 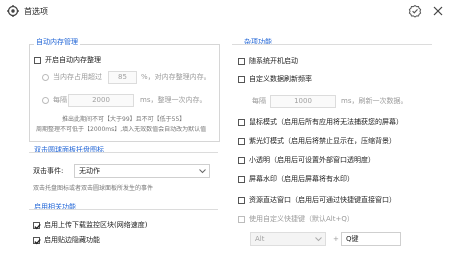 What do you see at coordinates (173, 100) in the screenshot?
I see `interval-suffix: ms，整理一次内存。` at bounding box center [173, 100].